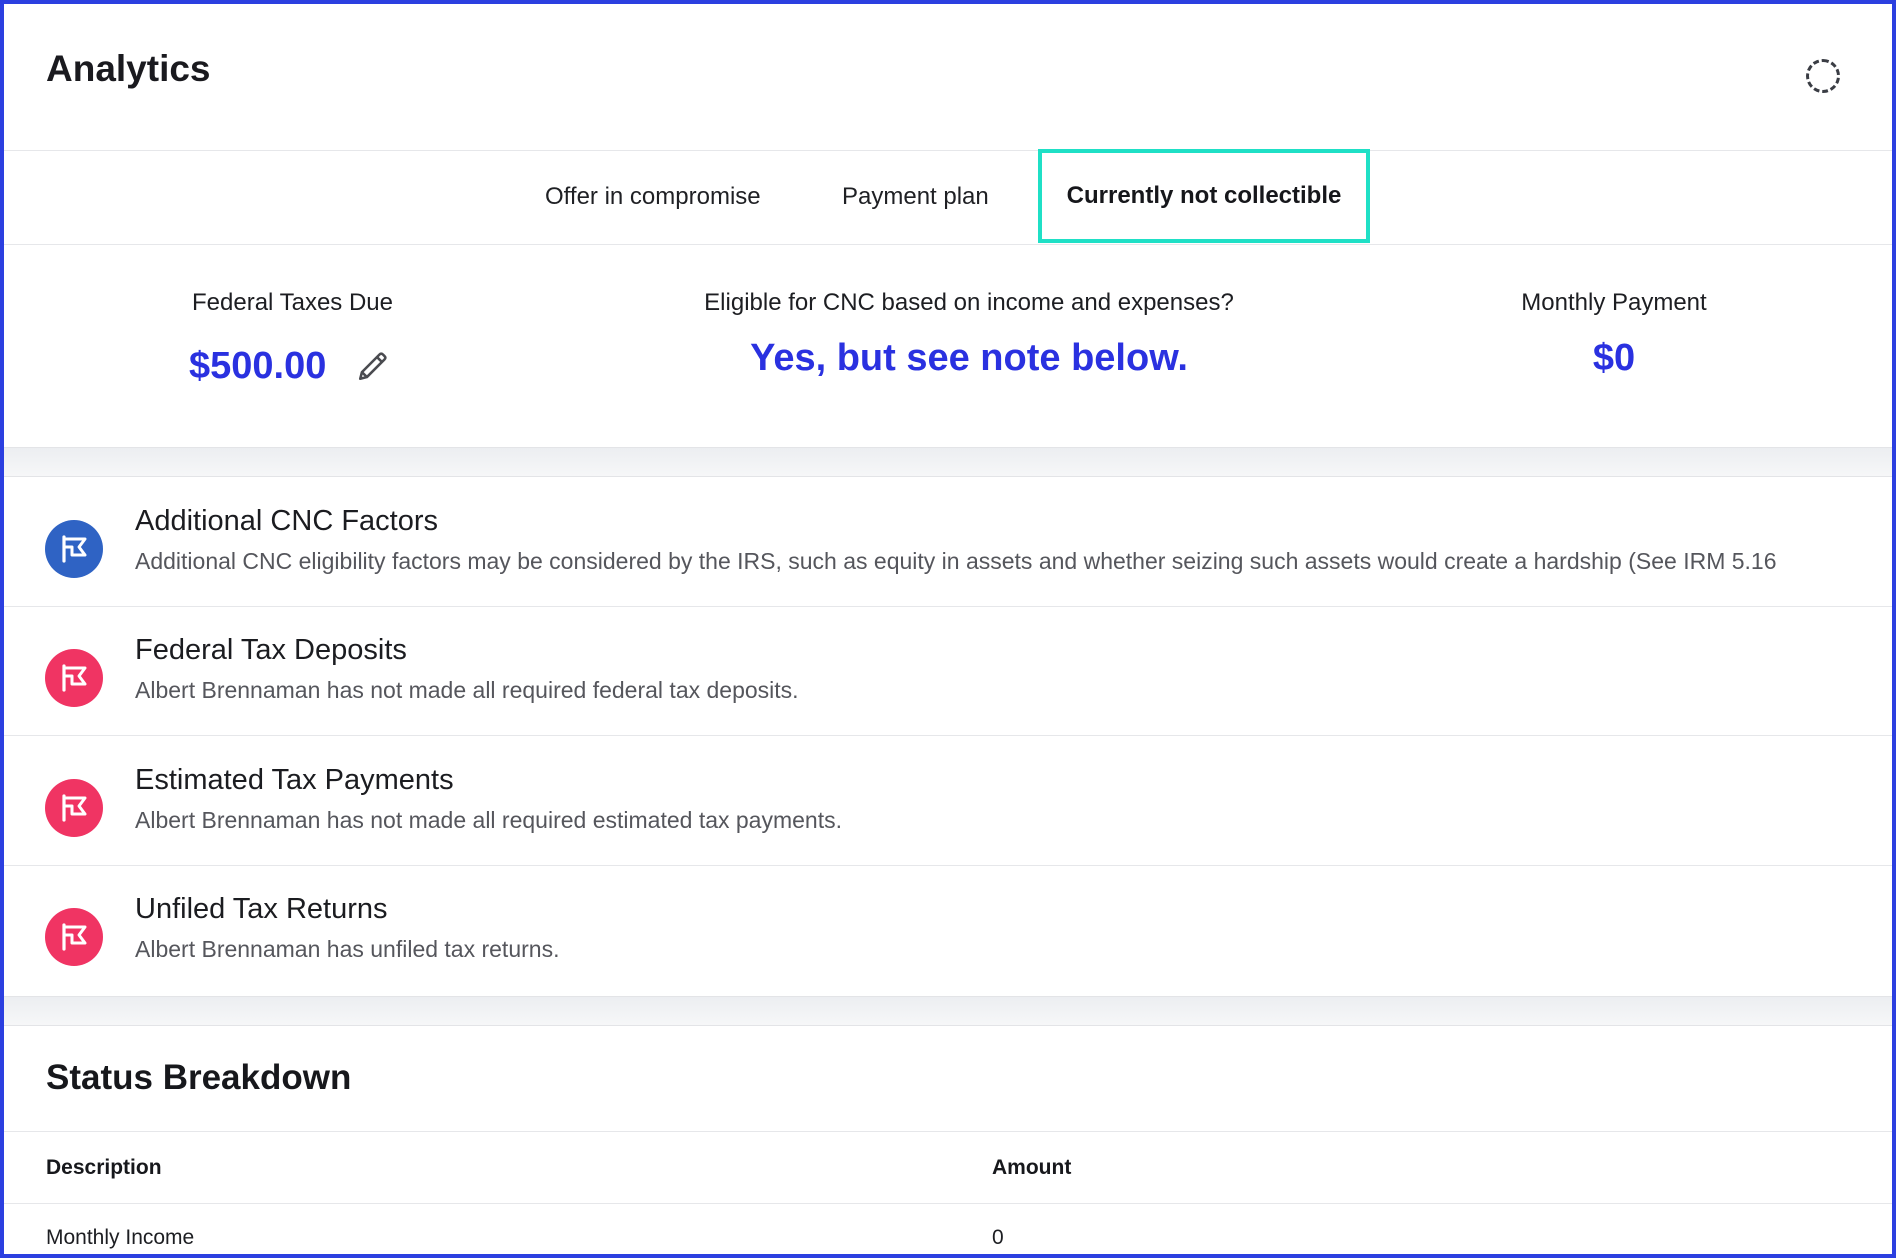 This screenshot has width=1896, height=1258. Describe the element at coordinates (258, 366) in the screenshot. I see `federal-taxes-due-value: $500.00` at that location.